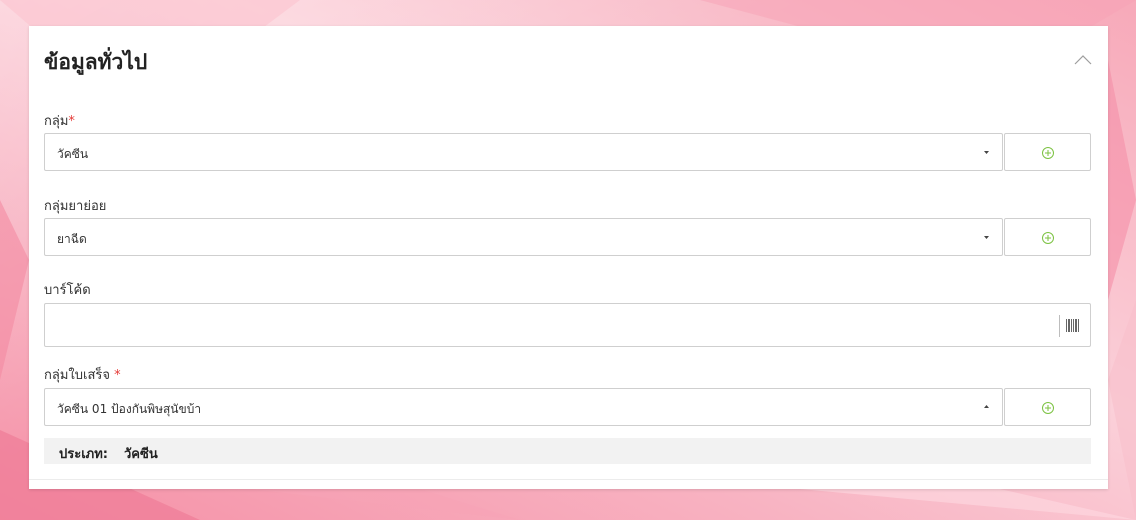 The width and height of the screenshot is (1136, 520). I want to click on barcode-icon, so click(1073, 325).